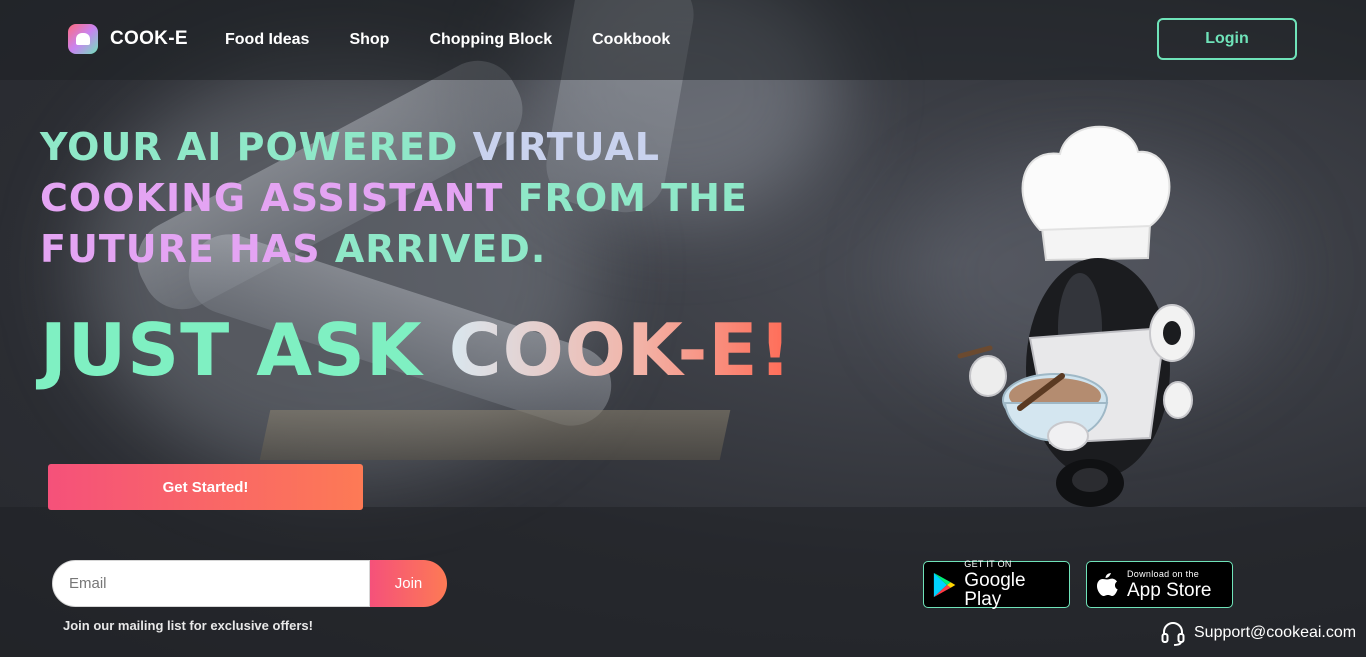 This screenshot has height=657, width=1366. I want to click on google-badge-small-text: GET IT ON, so click(988, 564).